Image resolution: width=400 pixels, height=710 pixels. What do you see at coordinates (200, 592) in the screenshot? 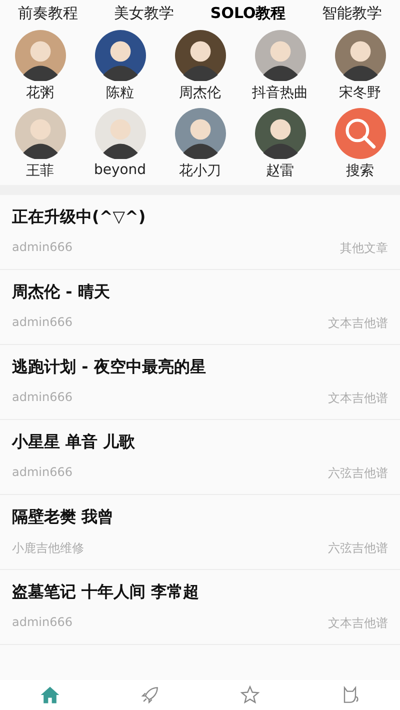
I see `article-title: 盗墓笔记 十年人间 李常超` at bounding box center [200, 592].